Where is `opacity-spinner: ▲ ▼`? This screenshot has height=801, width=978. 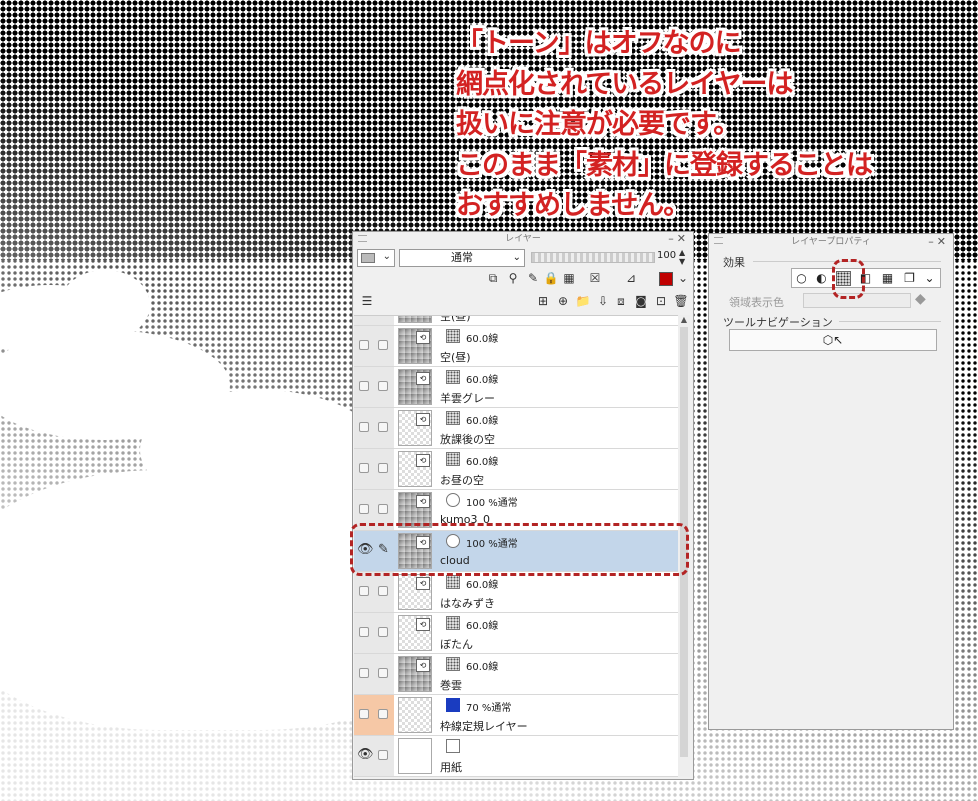
opacity-spinner: ▲ ▼ is located at coordinates (682, 257).